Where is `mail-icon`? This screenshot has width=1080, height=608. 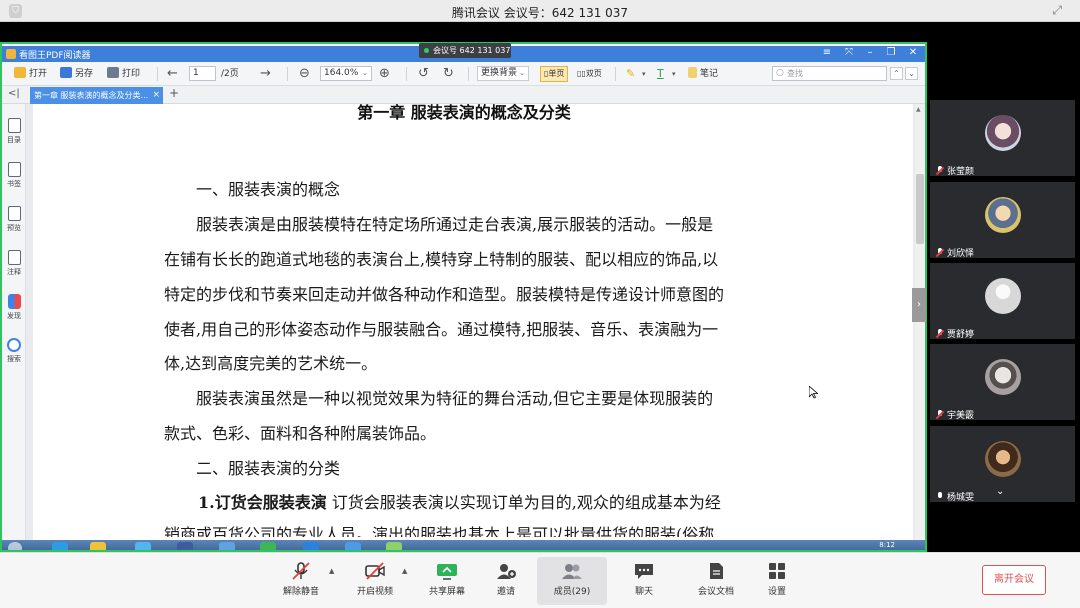
mail-icon is located at coordinates (185, 546).